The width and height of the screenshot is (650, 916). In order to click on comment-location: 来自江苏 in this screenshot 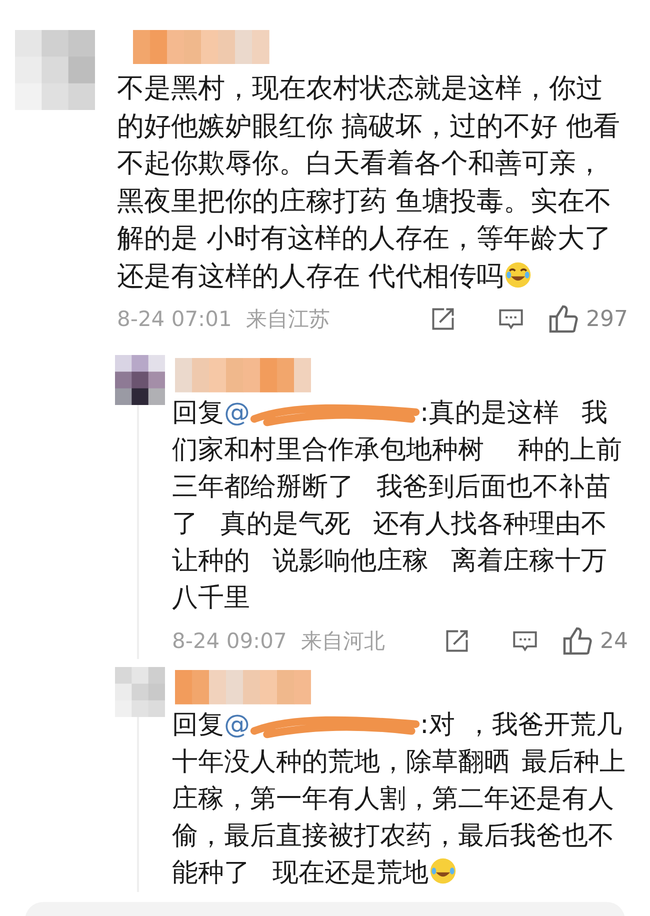, I will do `click(288, 319)`.